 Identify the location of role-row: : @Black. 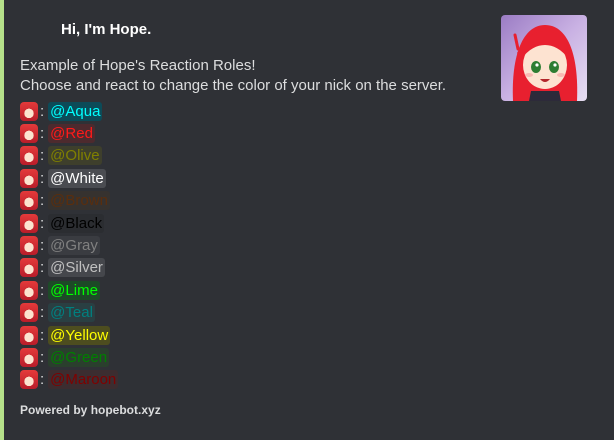
(69, 223).